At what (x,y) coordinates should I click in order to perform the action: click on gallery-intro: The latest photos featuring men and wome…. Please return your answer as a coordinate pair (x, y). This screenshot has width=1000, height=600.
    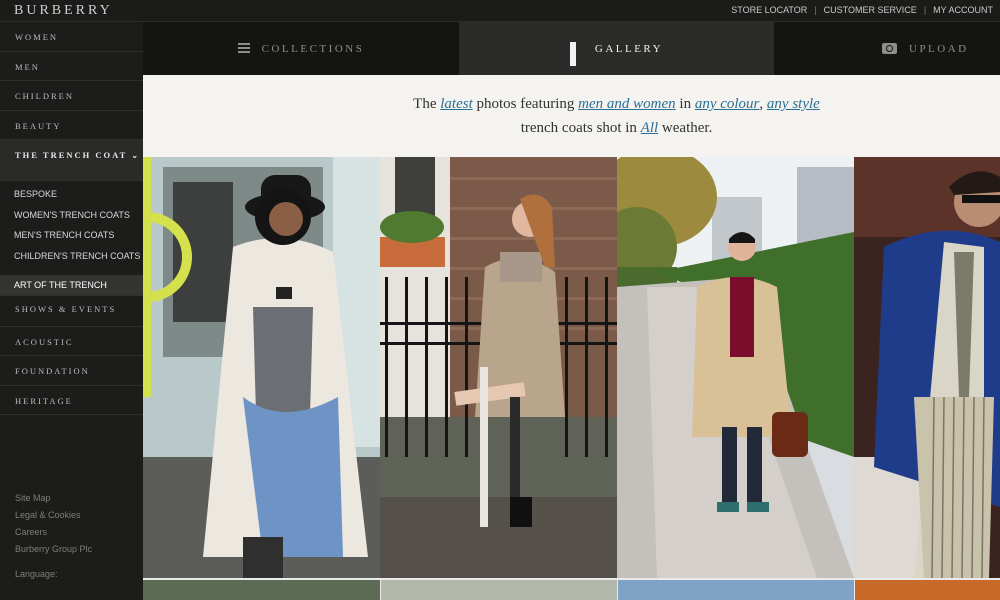
    Looking at the image, I should click on (571, 116).